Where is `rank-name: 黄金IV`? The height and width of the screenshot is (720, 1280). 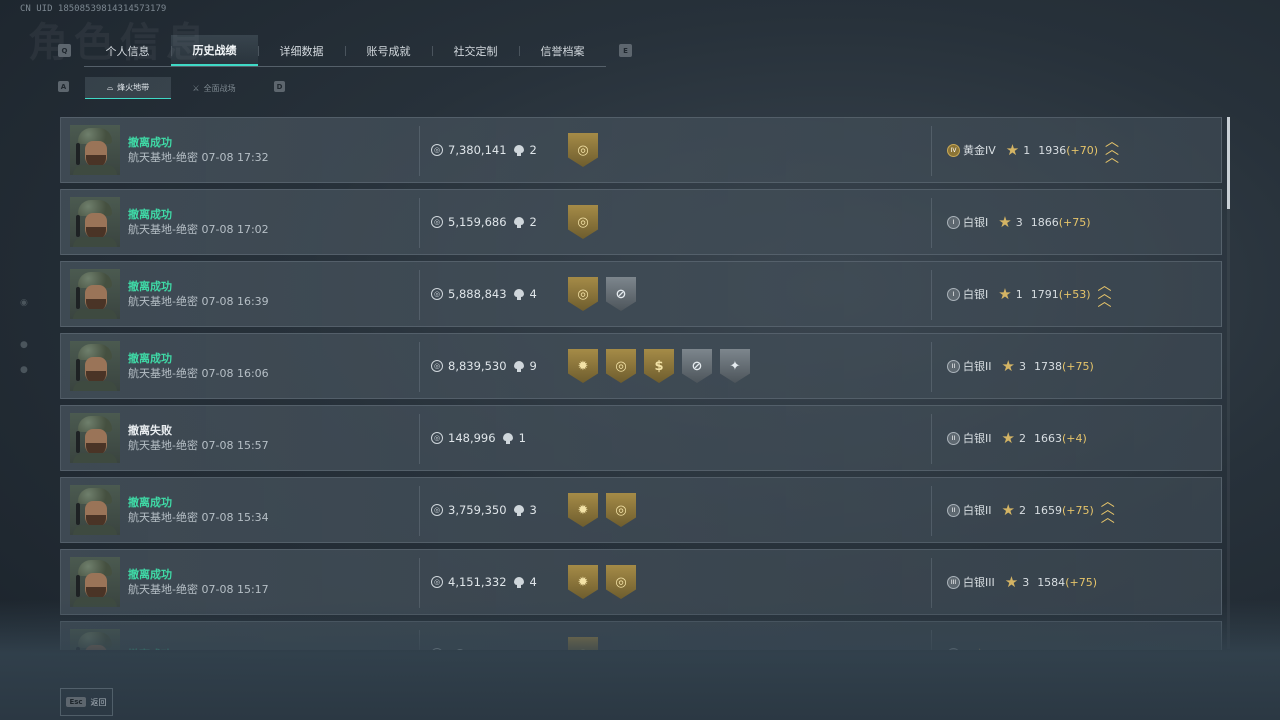 rank-name: 黄金IV is located at coordinates (979, 150).